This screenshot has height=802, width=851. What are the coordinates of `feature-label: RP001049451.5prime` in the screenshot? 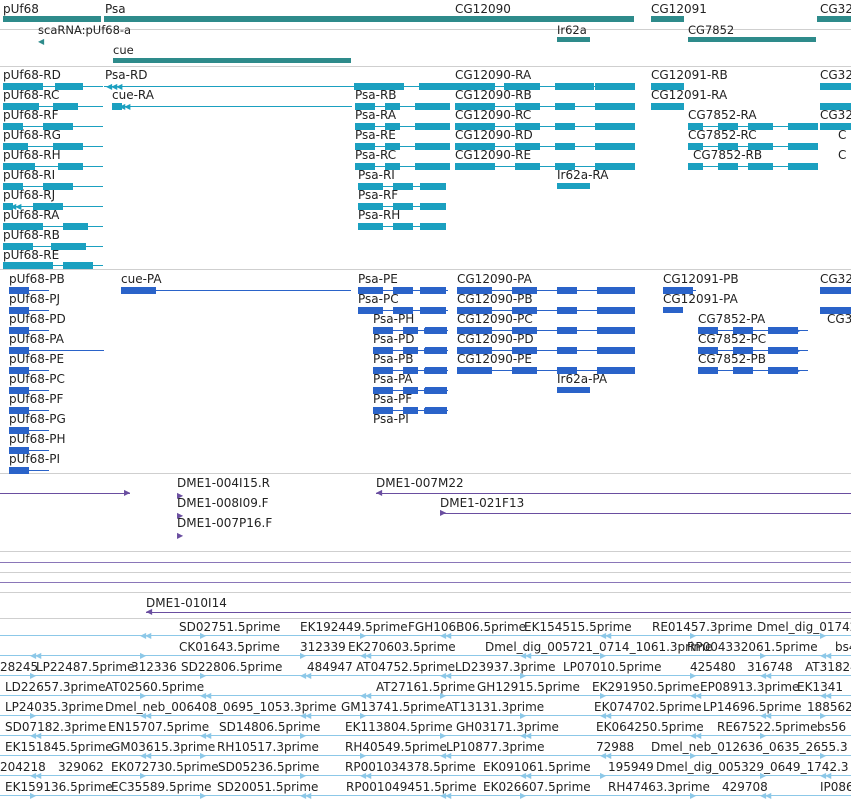 It's located at (411, 787).